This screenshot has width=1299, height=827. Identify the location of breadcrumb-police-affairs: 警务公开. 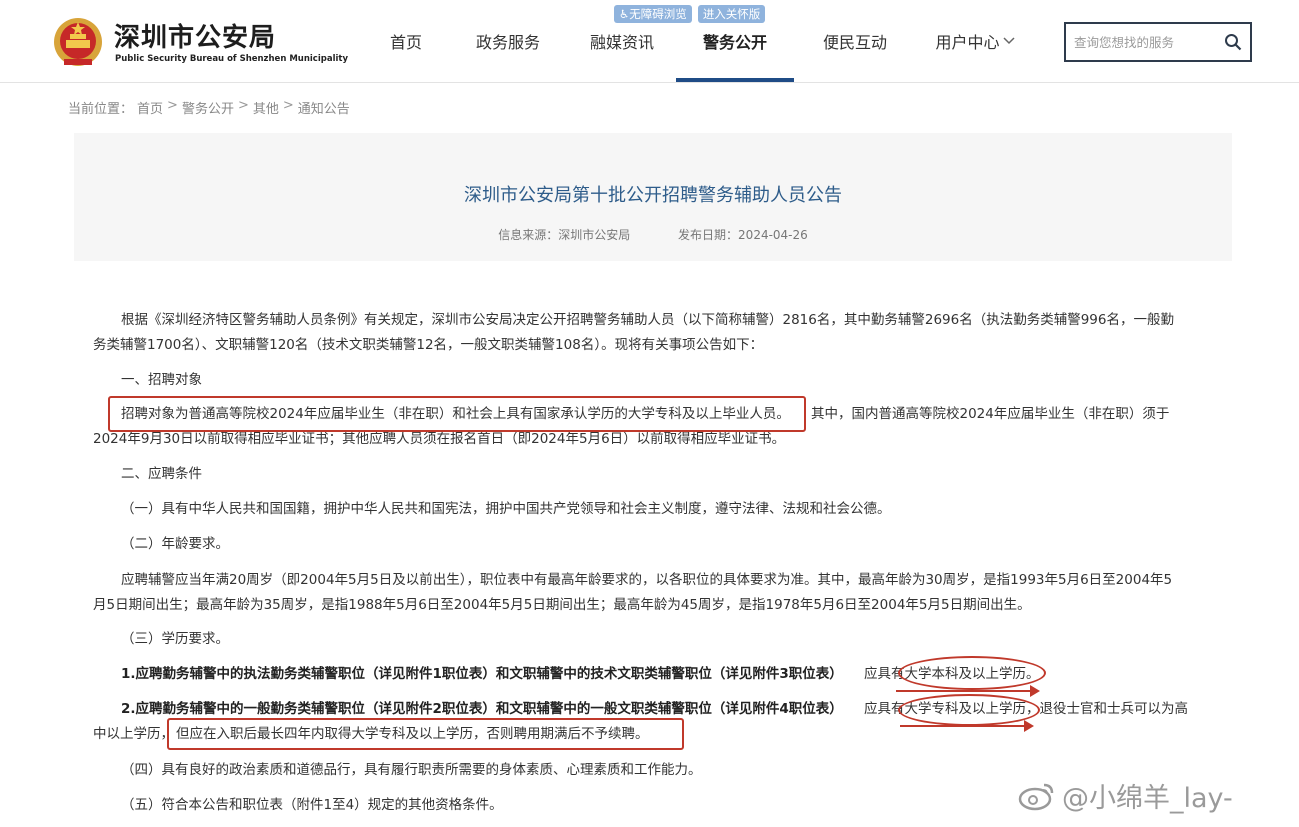
(208, 107).